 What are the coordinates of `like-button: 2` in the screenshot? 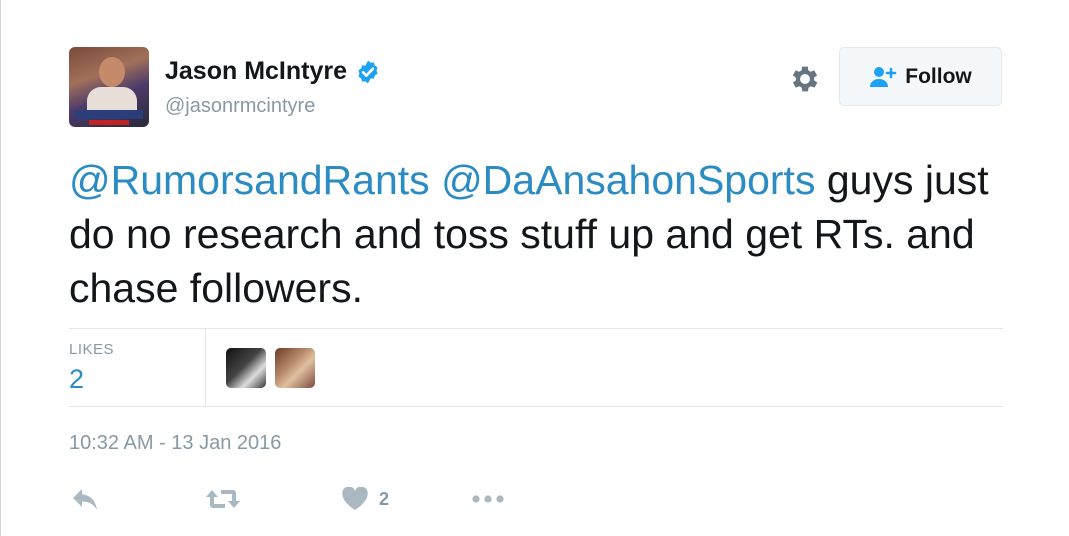 It's located at (365, 499).